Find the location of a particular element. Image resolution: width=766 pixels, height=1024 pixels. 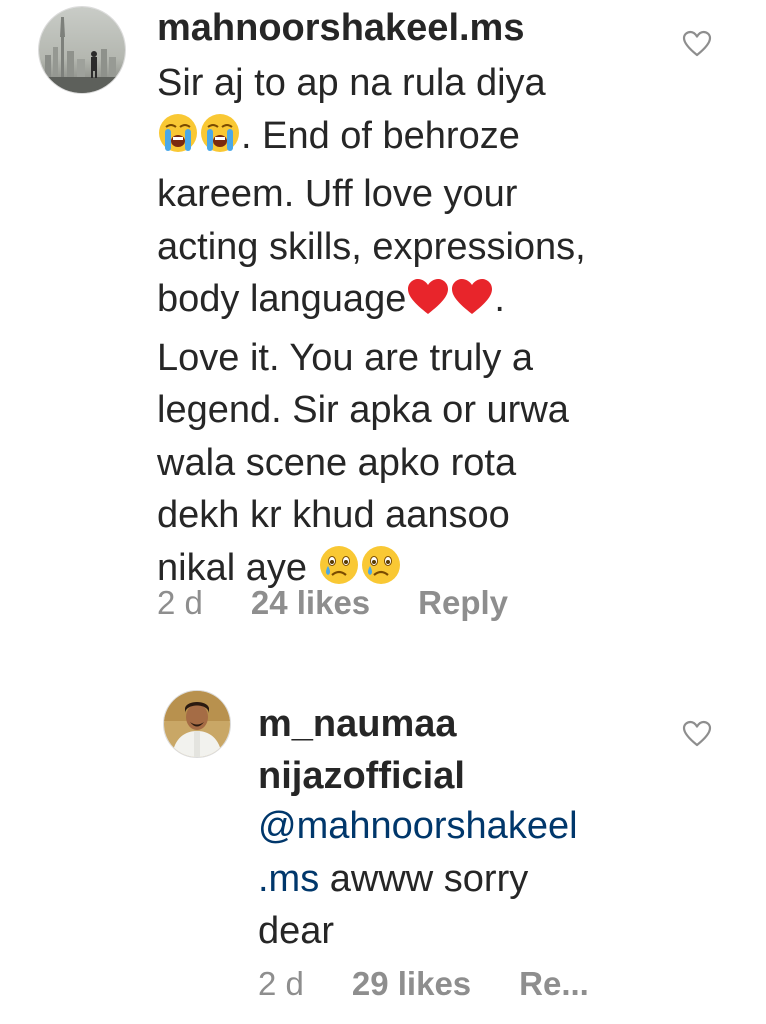

comment-line: . End of behroze is located at coordinates (412, 139).